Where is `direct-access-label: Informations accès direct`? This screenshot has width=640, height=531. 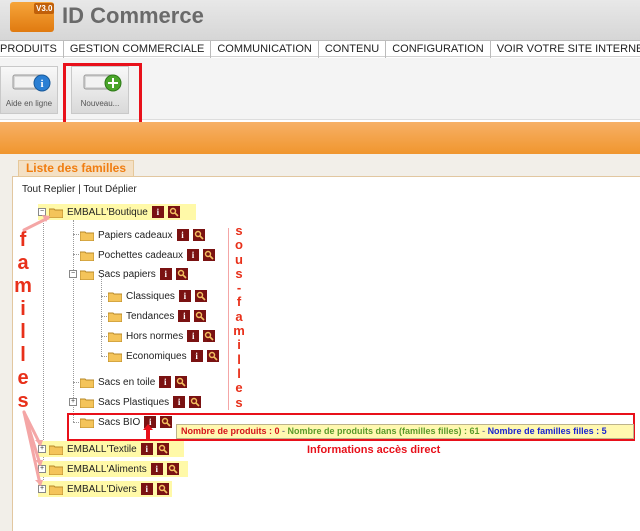 direct-access-label: Informations accès direct is located at coordinates (374, 450).